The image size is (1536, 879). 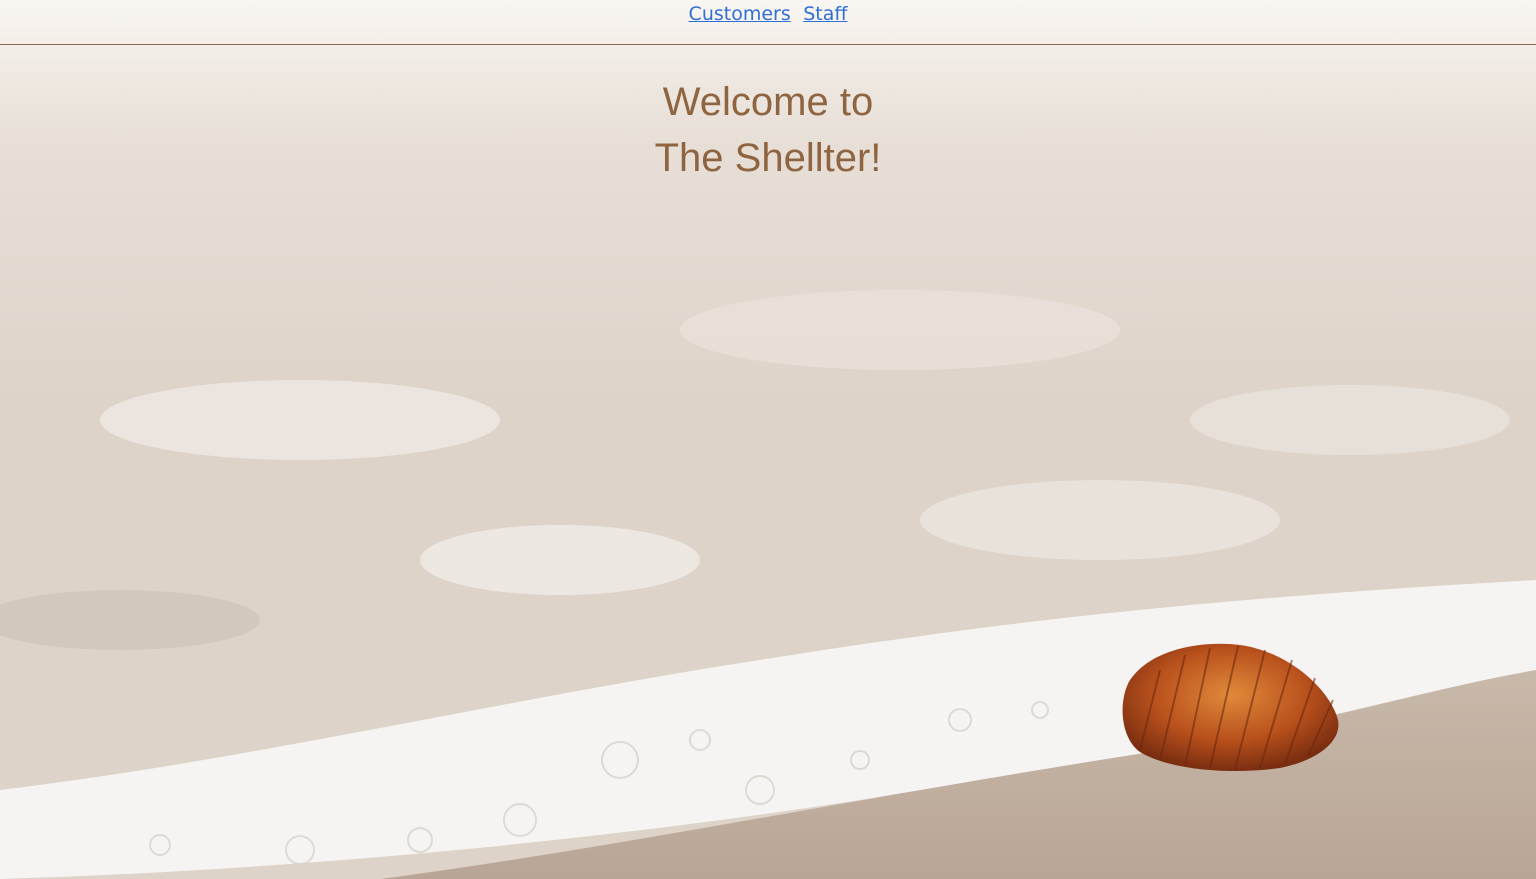 What do you see at coordinates (825, 14) in the screenshot?
I see `nav-link-staff: Staff` at bounding box center [825, 14].